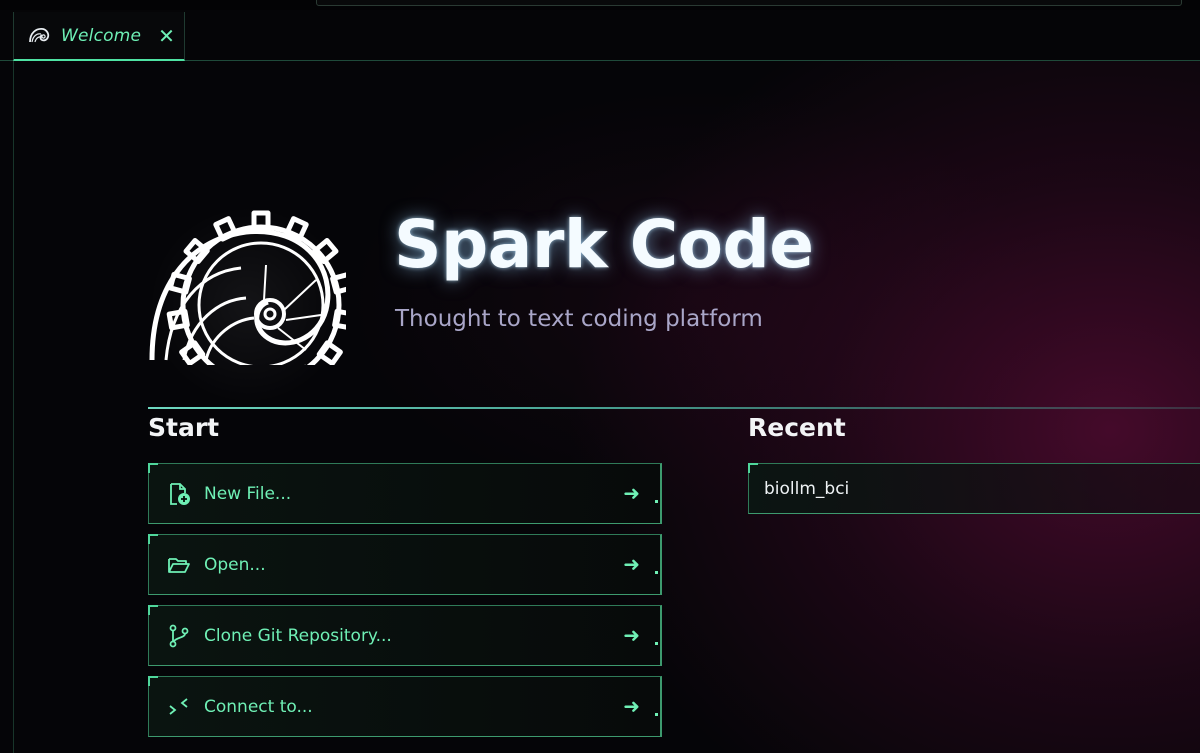 The height and width of the screenshot is (753, 1200). What do you see at coordinates (600, 35) in the screenshot?
I see `editor-tab-bar: Welcome ✕` at bounding box center [600, 35].